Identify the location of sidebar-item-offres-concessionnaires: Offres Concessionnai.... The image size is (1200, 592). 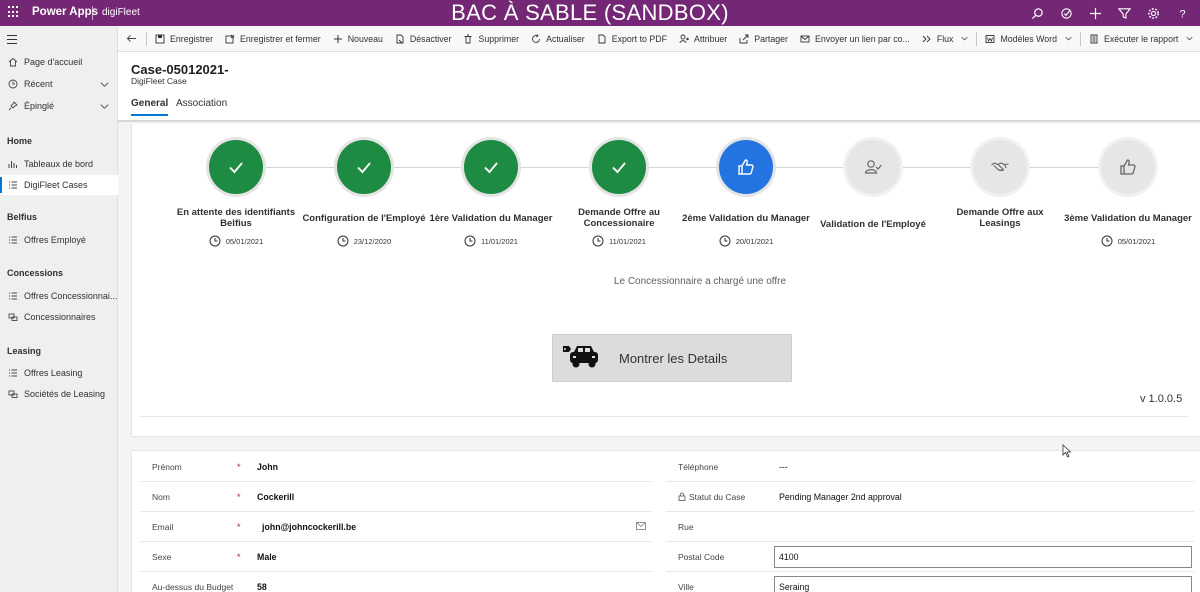
(59, 296).